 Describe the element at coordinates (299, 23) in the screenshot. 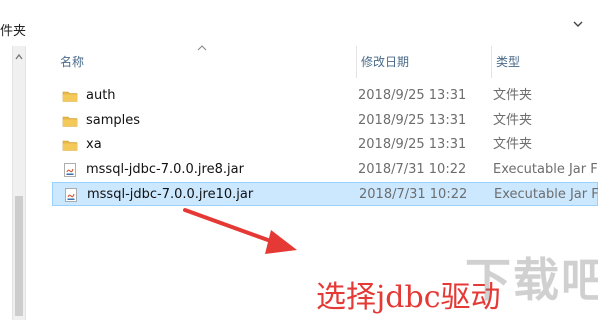

I see `address-bar: 件夹` at that location.